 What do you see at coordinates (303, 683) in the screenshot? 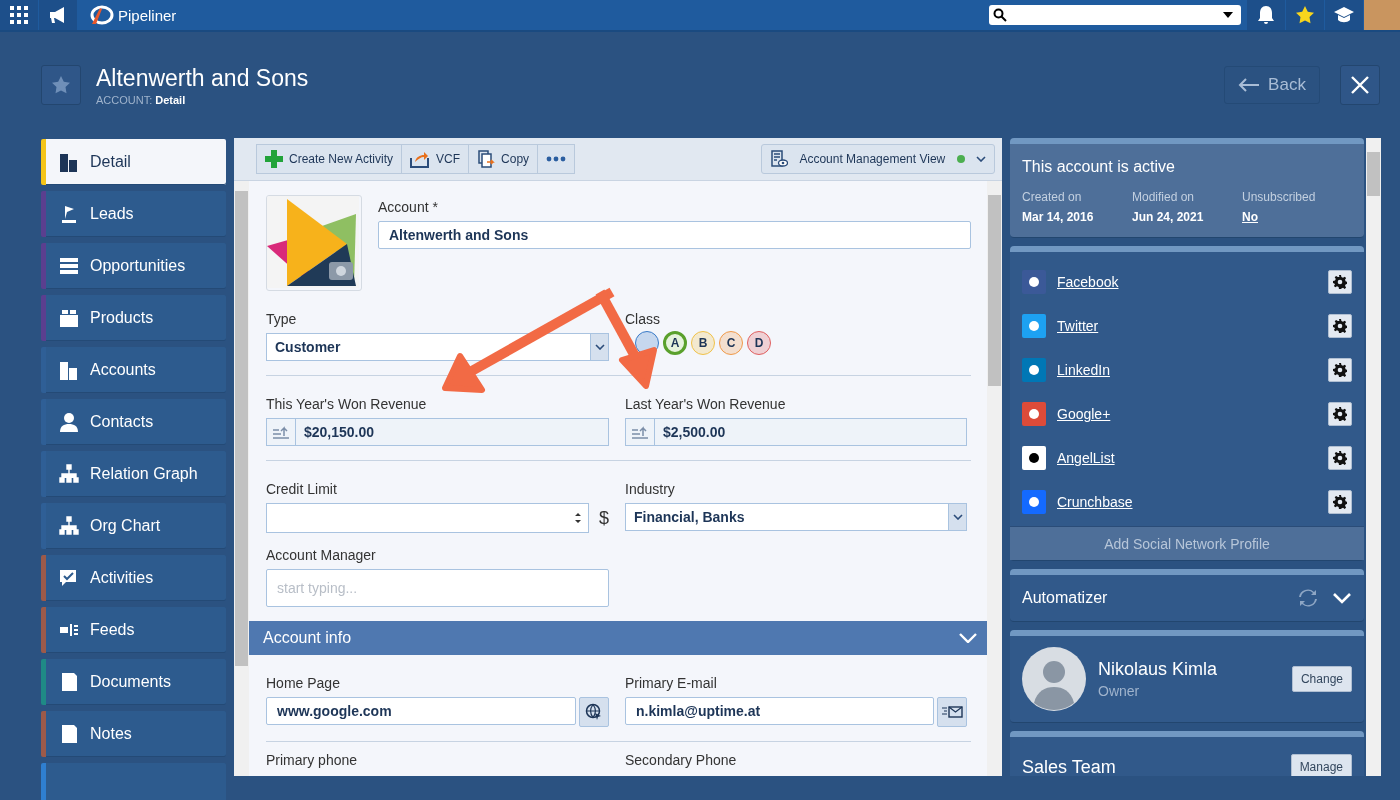
I see `field-label: Home Page` at bounding box center [303, 683].